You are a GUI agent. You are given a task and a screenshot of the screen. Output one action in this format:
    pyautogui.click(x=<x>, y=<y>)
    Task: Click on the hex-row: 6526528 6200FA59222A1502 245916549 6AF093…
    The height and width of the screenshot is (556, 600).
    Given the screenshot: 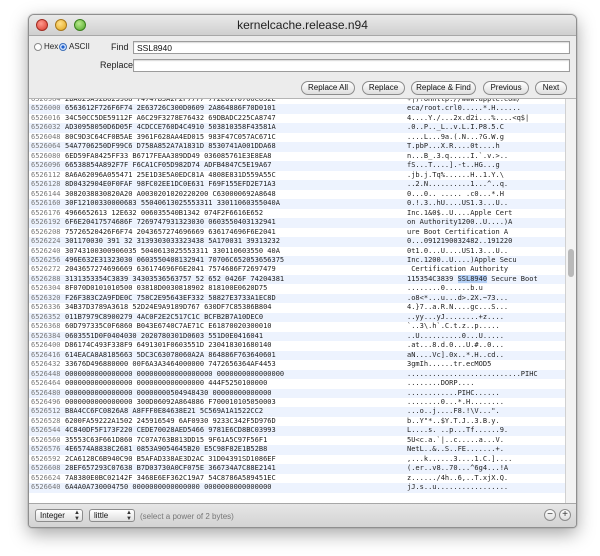 What is the action you would take?
    pyautogui.click(x=299, y=421)
    